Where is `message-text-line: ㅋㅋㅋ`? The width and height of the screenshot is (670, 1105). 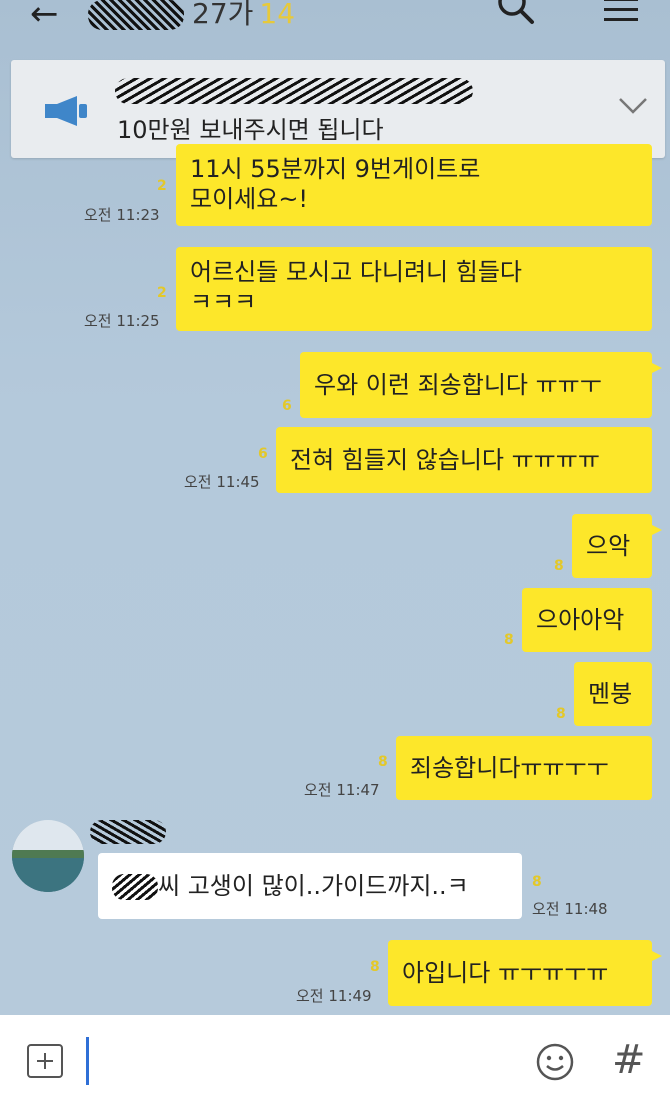
message-text-line: ㅋㅋㅋ is located at coordinates (223, 302).